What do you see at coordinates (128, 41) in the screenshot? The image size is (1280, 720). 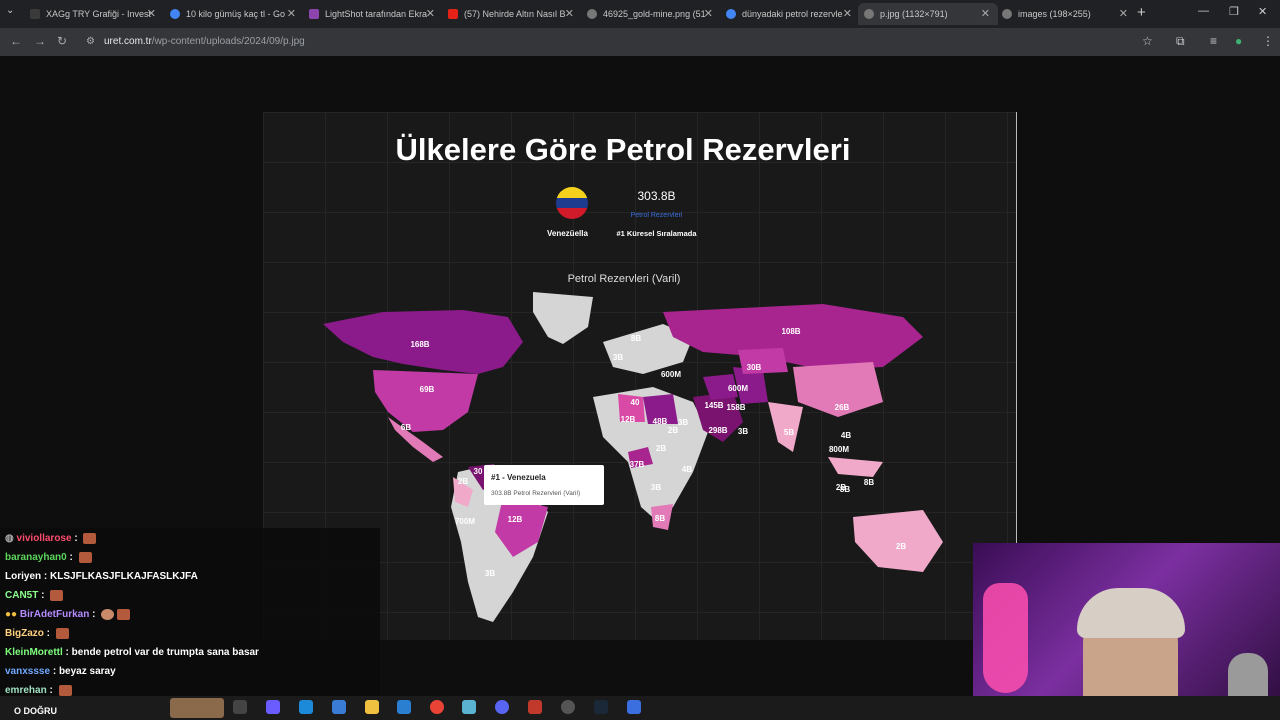 I see `url-host: uret.com.tr` at bounding box center [128, 41].